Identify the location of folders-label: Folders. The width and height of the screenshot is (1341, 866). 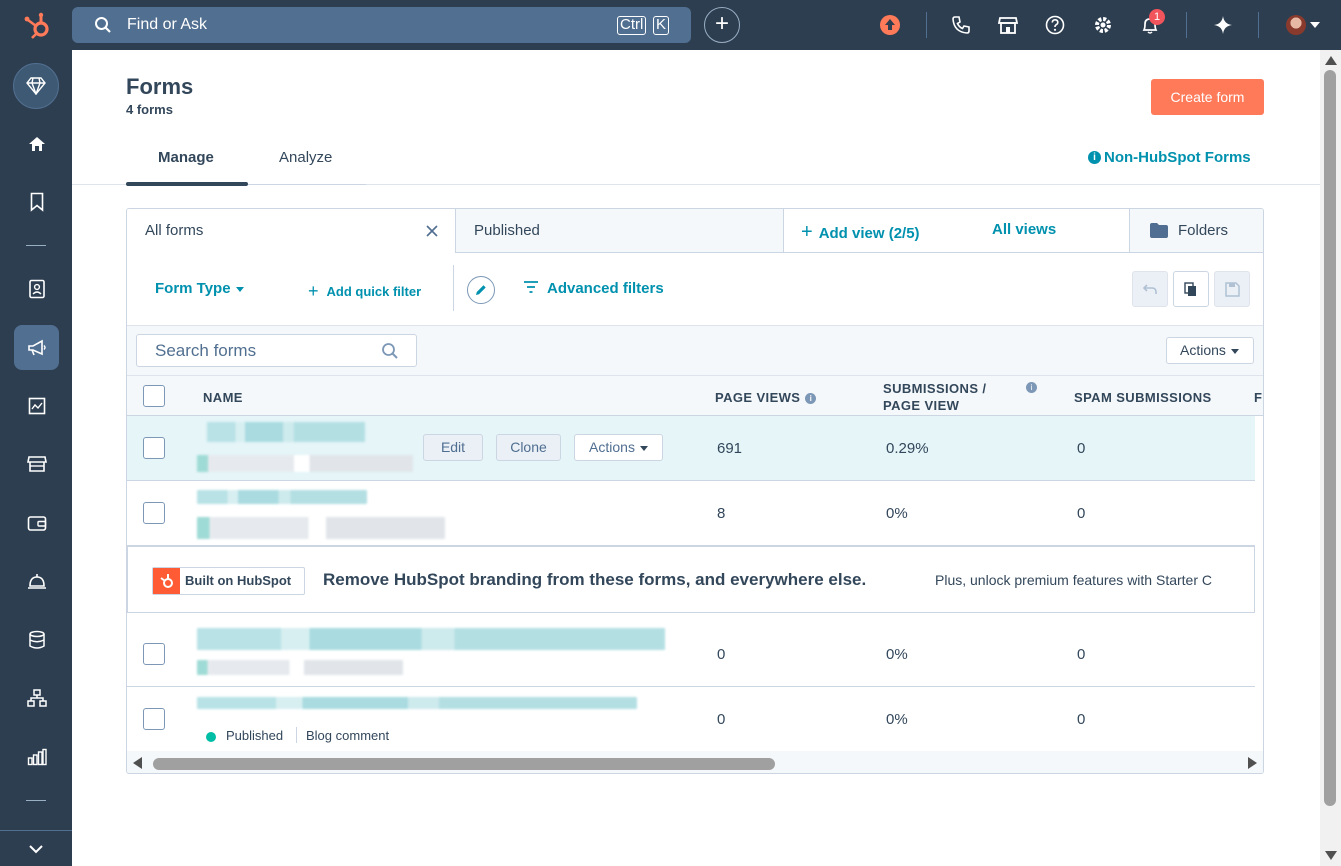
(1203, 230).